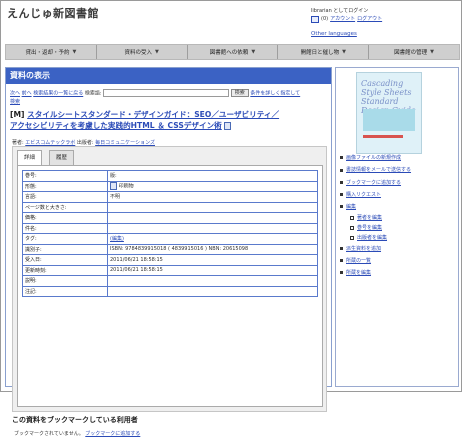  Describe the element at coordinates (77, 433) in the screenshot. I see `bookmark-status: ブックマークされていません。 ブックマークに追加する` at that location.